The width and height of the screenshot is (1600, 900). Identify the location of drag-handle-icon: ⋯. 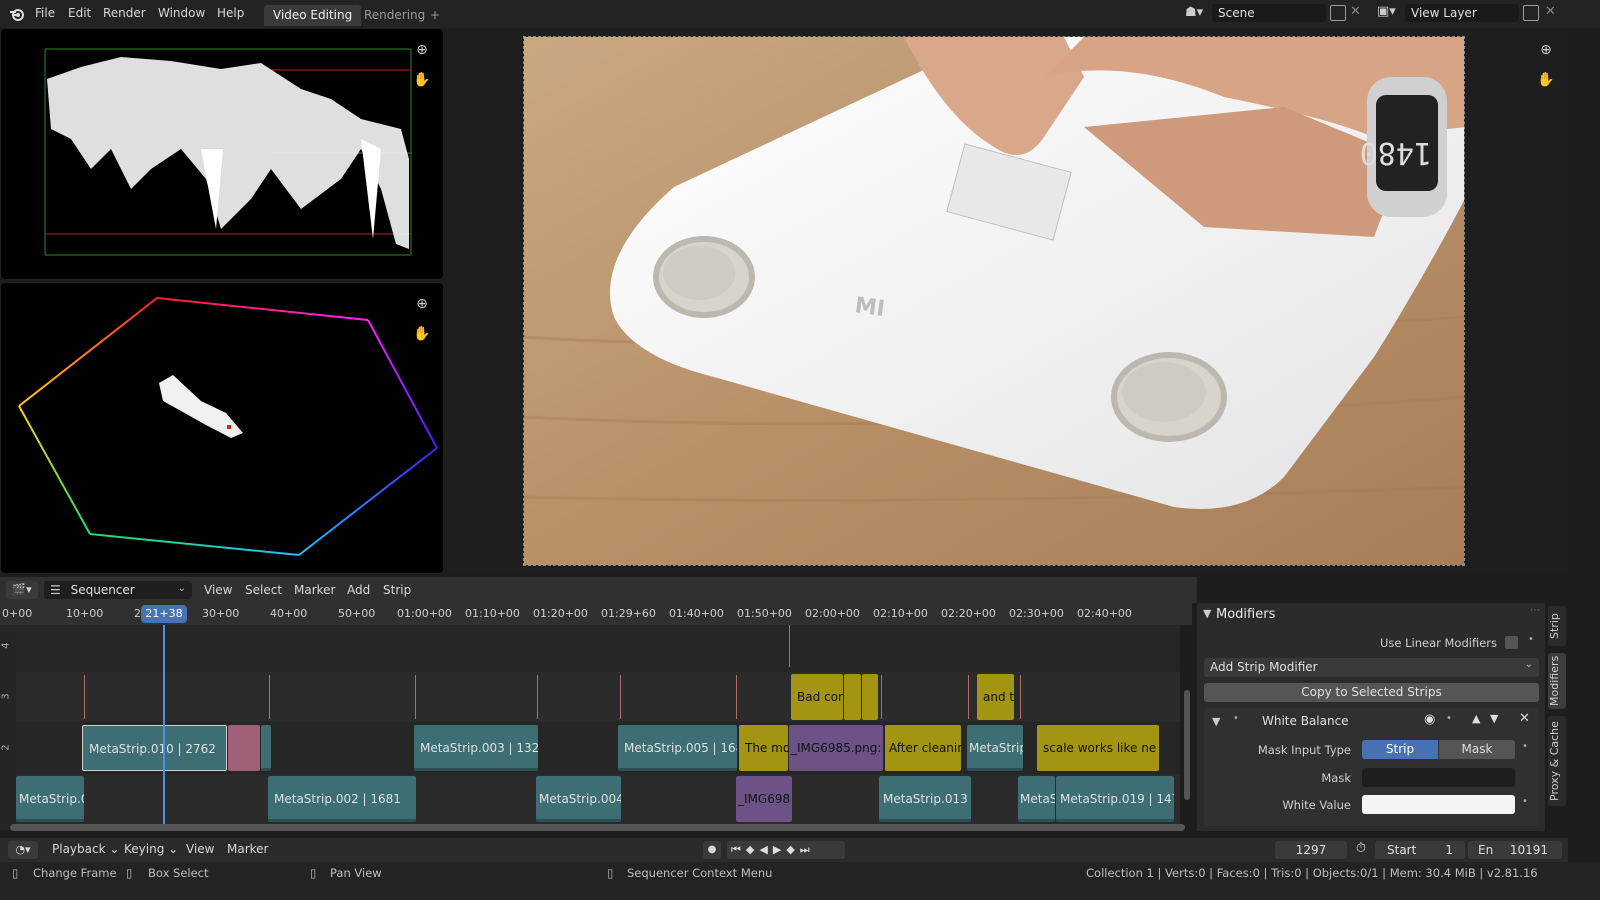
(1535, 610).